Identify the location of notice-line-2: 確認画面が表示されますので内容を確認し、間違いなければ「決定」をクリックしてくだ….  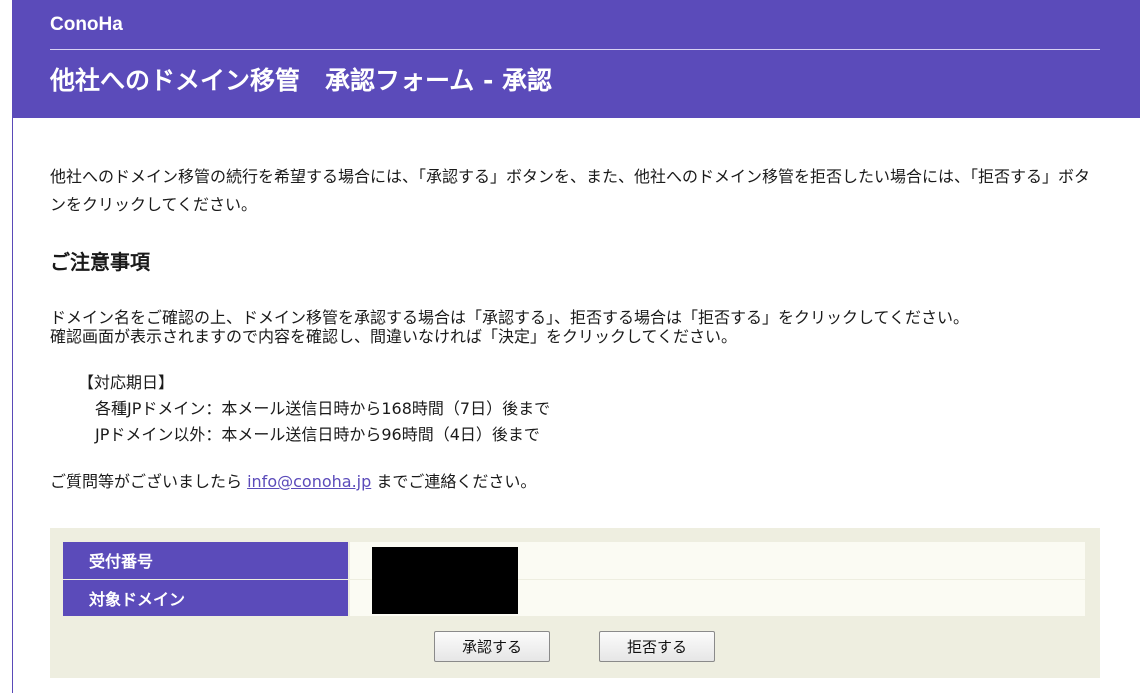
(394, 336).